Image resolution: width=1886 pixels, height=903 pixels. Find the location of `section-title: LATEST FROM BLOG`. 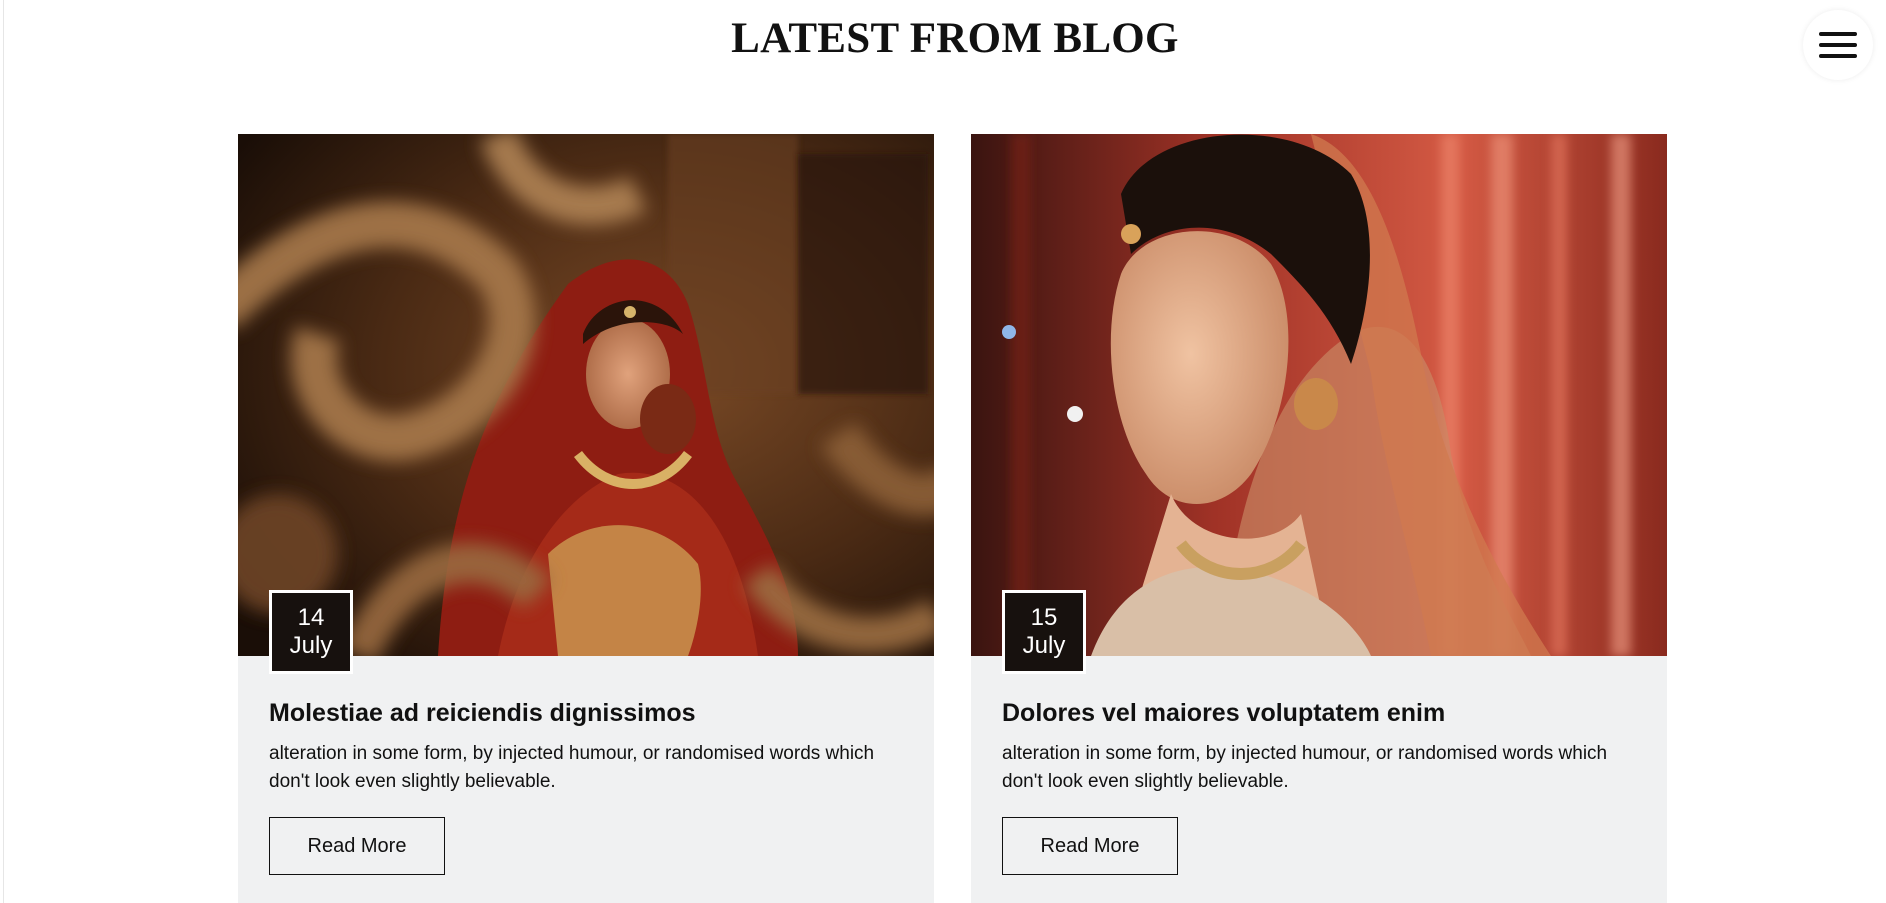

section-title: LATEST FROM BLOG is located at coordinates (943, 38).